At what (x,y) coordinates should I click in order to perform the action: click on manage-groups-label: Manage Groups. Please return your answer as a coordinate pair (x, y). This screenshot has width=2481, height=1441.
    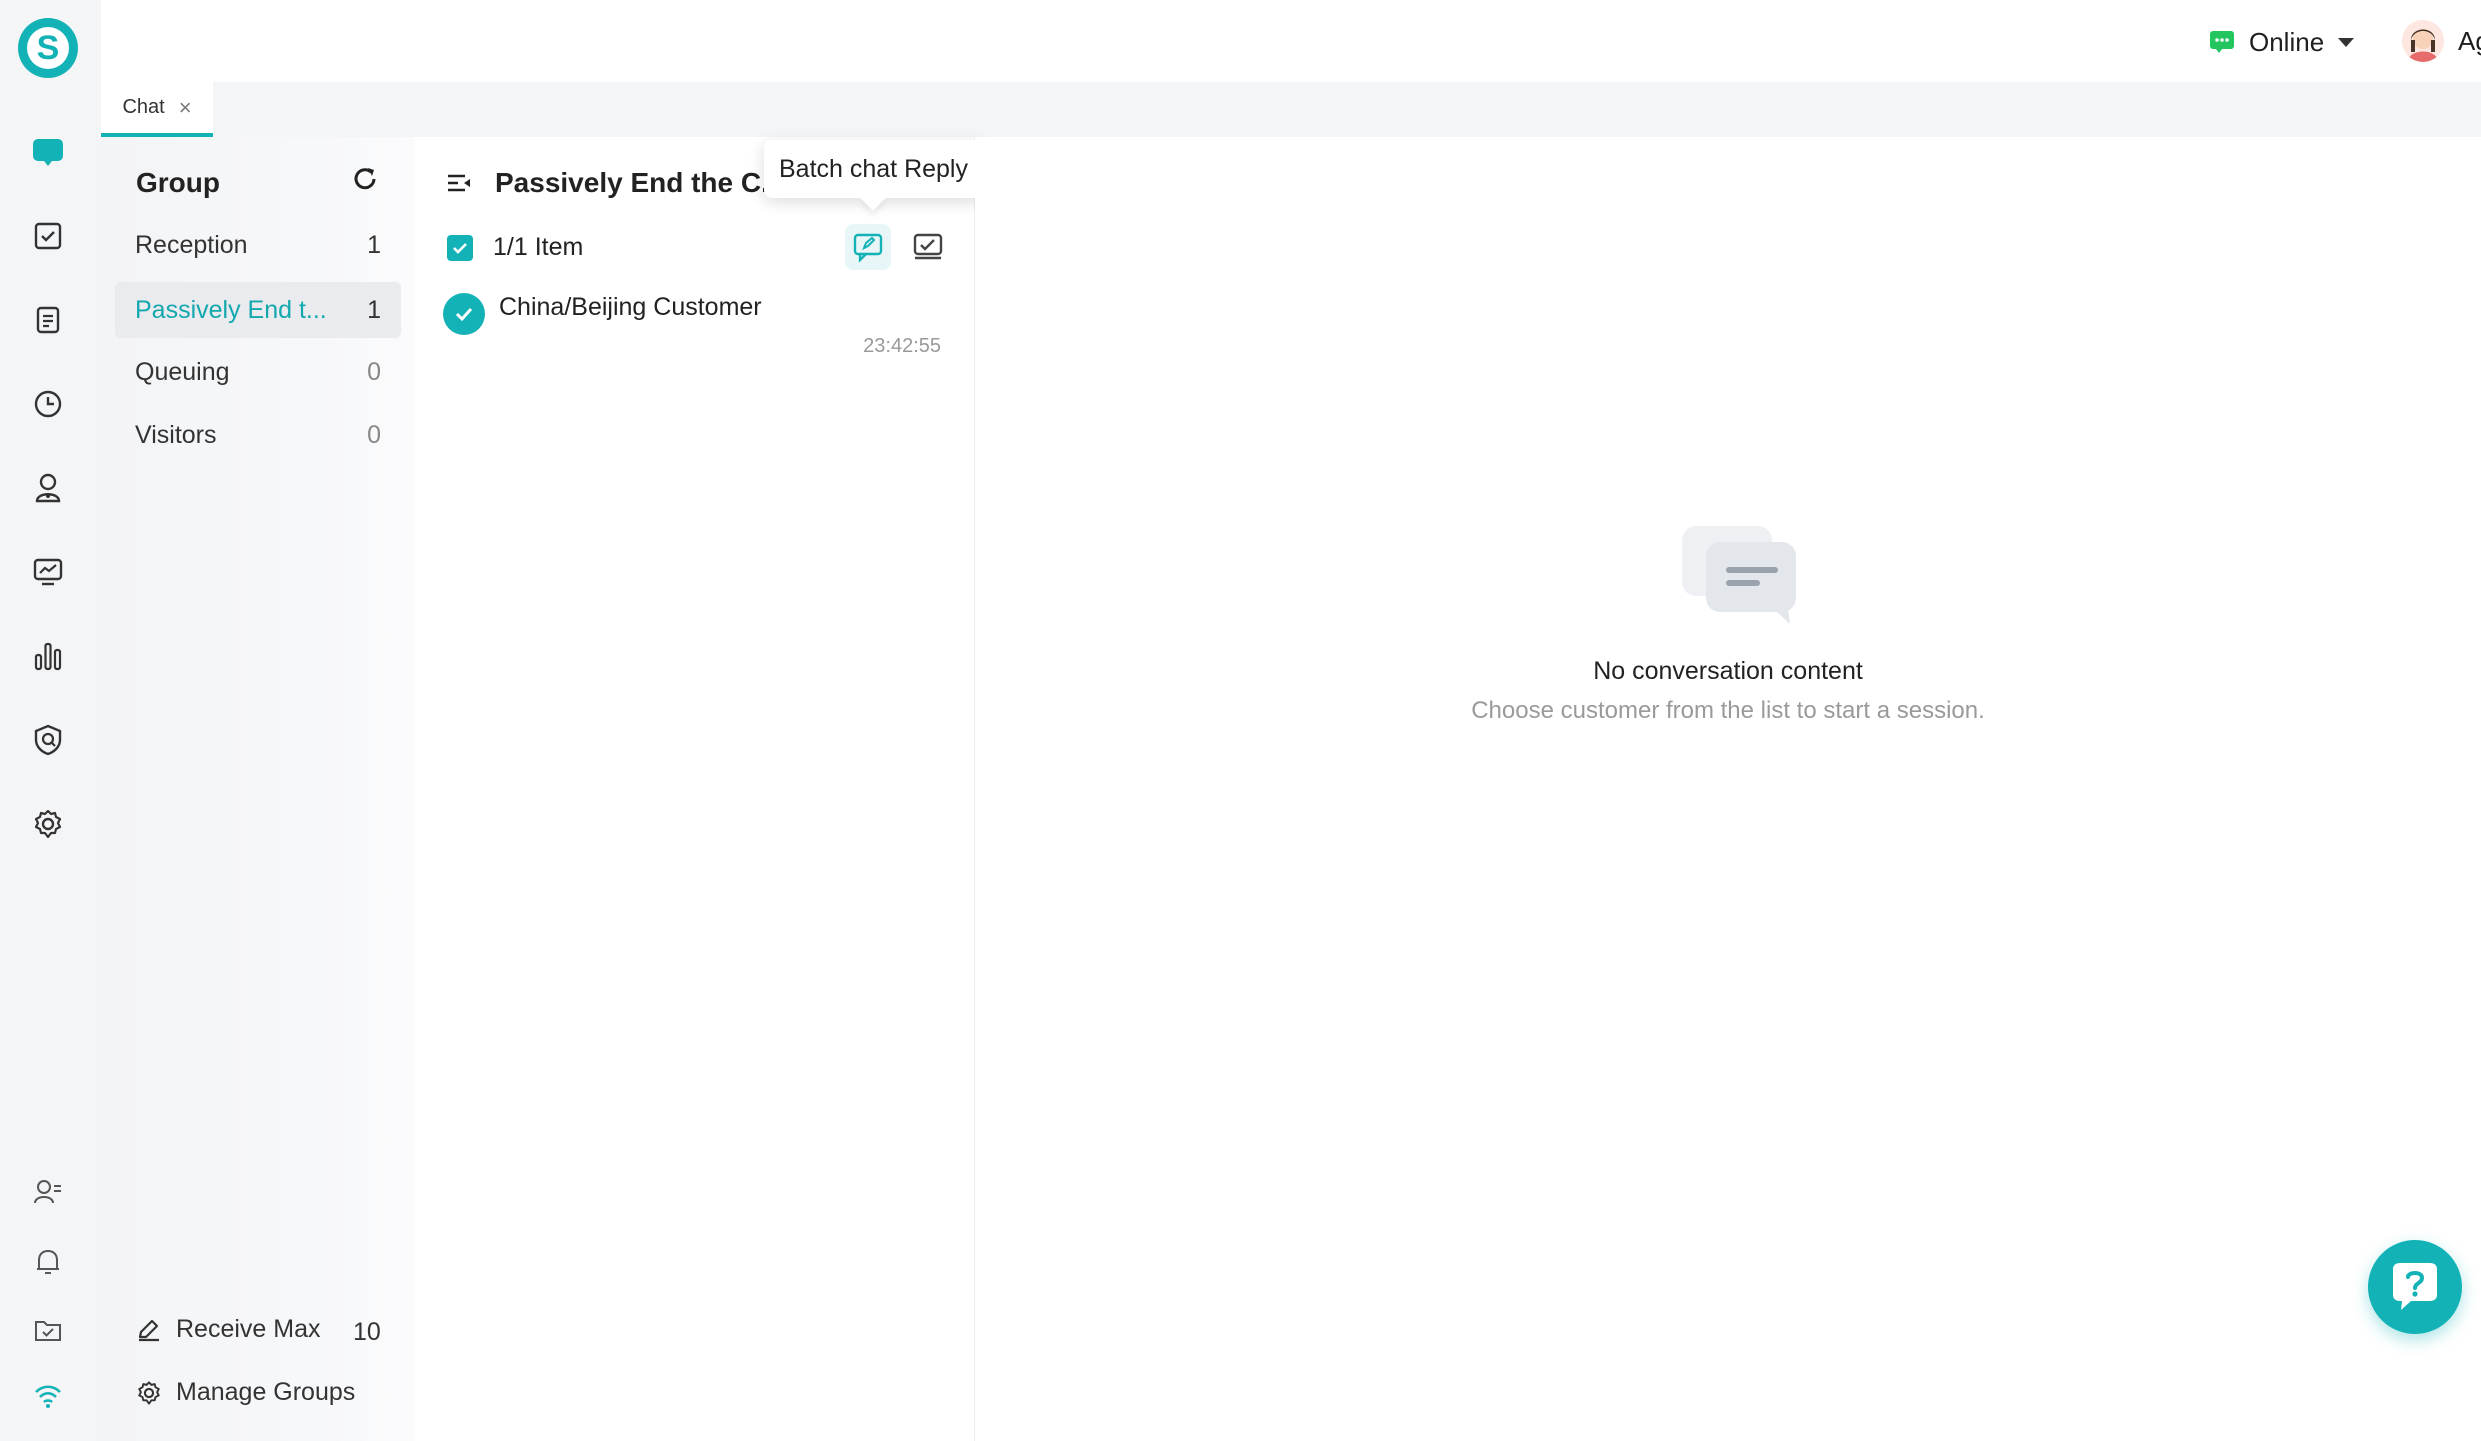
    Looking at the image, I should click on (266, 1392).